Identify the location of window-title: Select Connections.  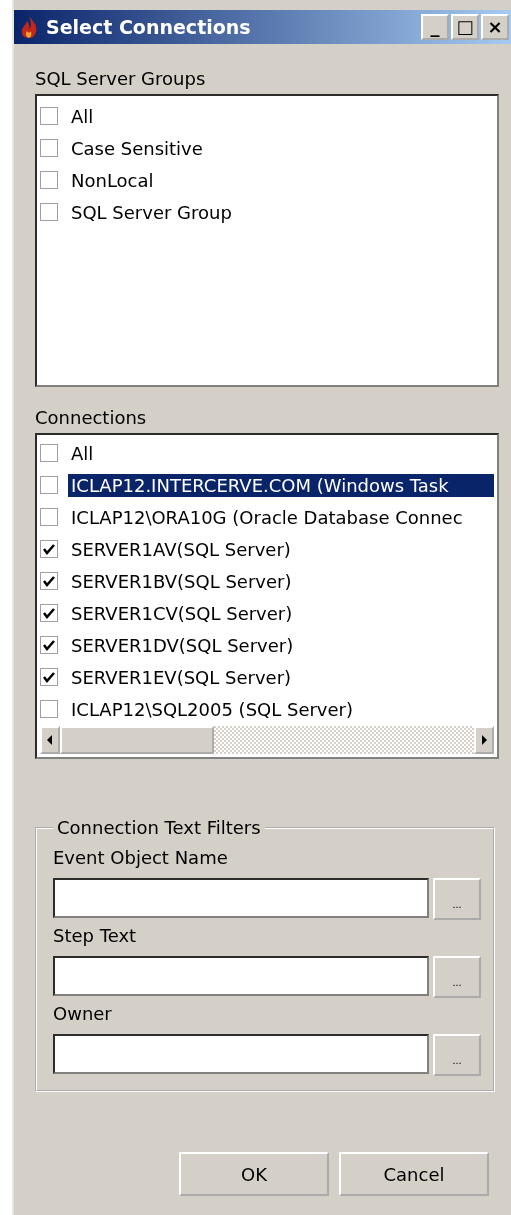
(149, 27).